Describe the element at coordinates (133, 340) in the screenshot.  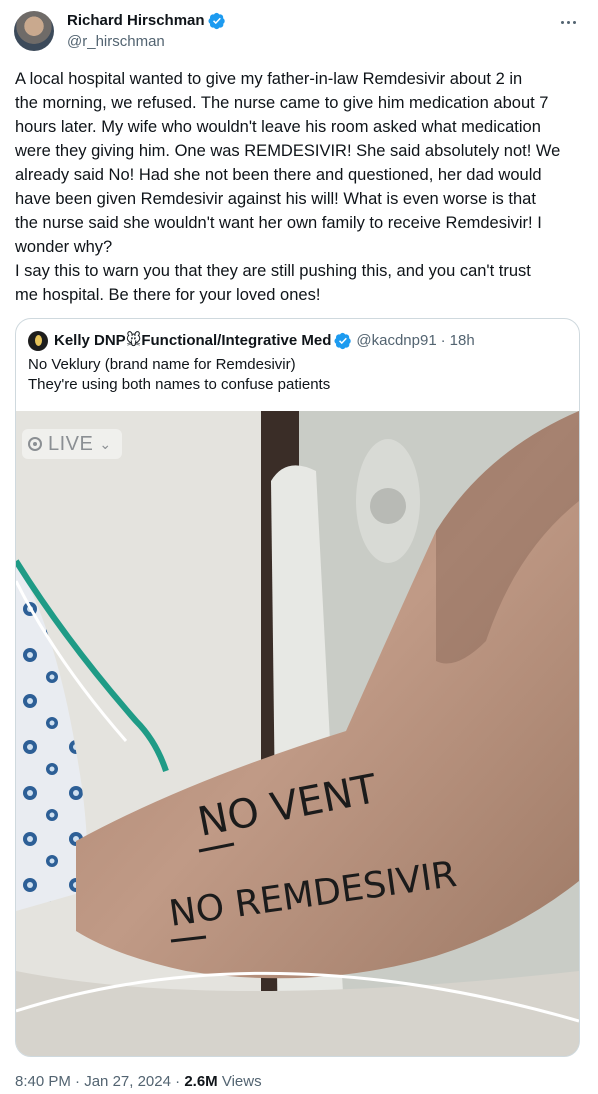
I see `mouse-emoji-icon: 🐭` at that location.